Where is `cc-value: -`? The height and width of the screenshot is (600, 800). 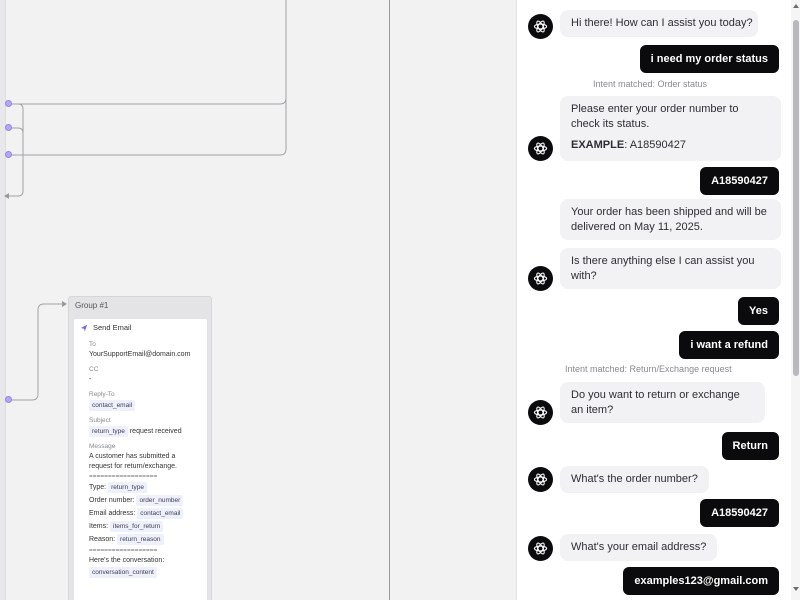
cc-value: - is located at coordinates (90, 379).